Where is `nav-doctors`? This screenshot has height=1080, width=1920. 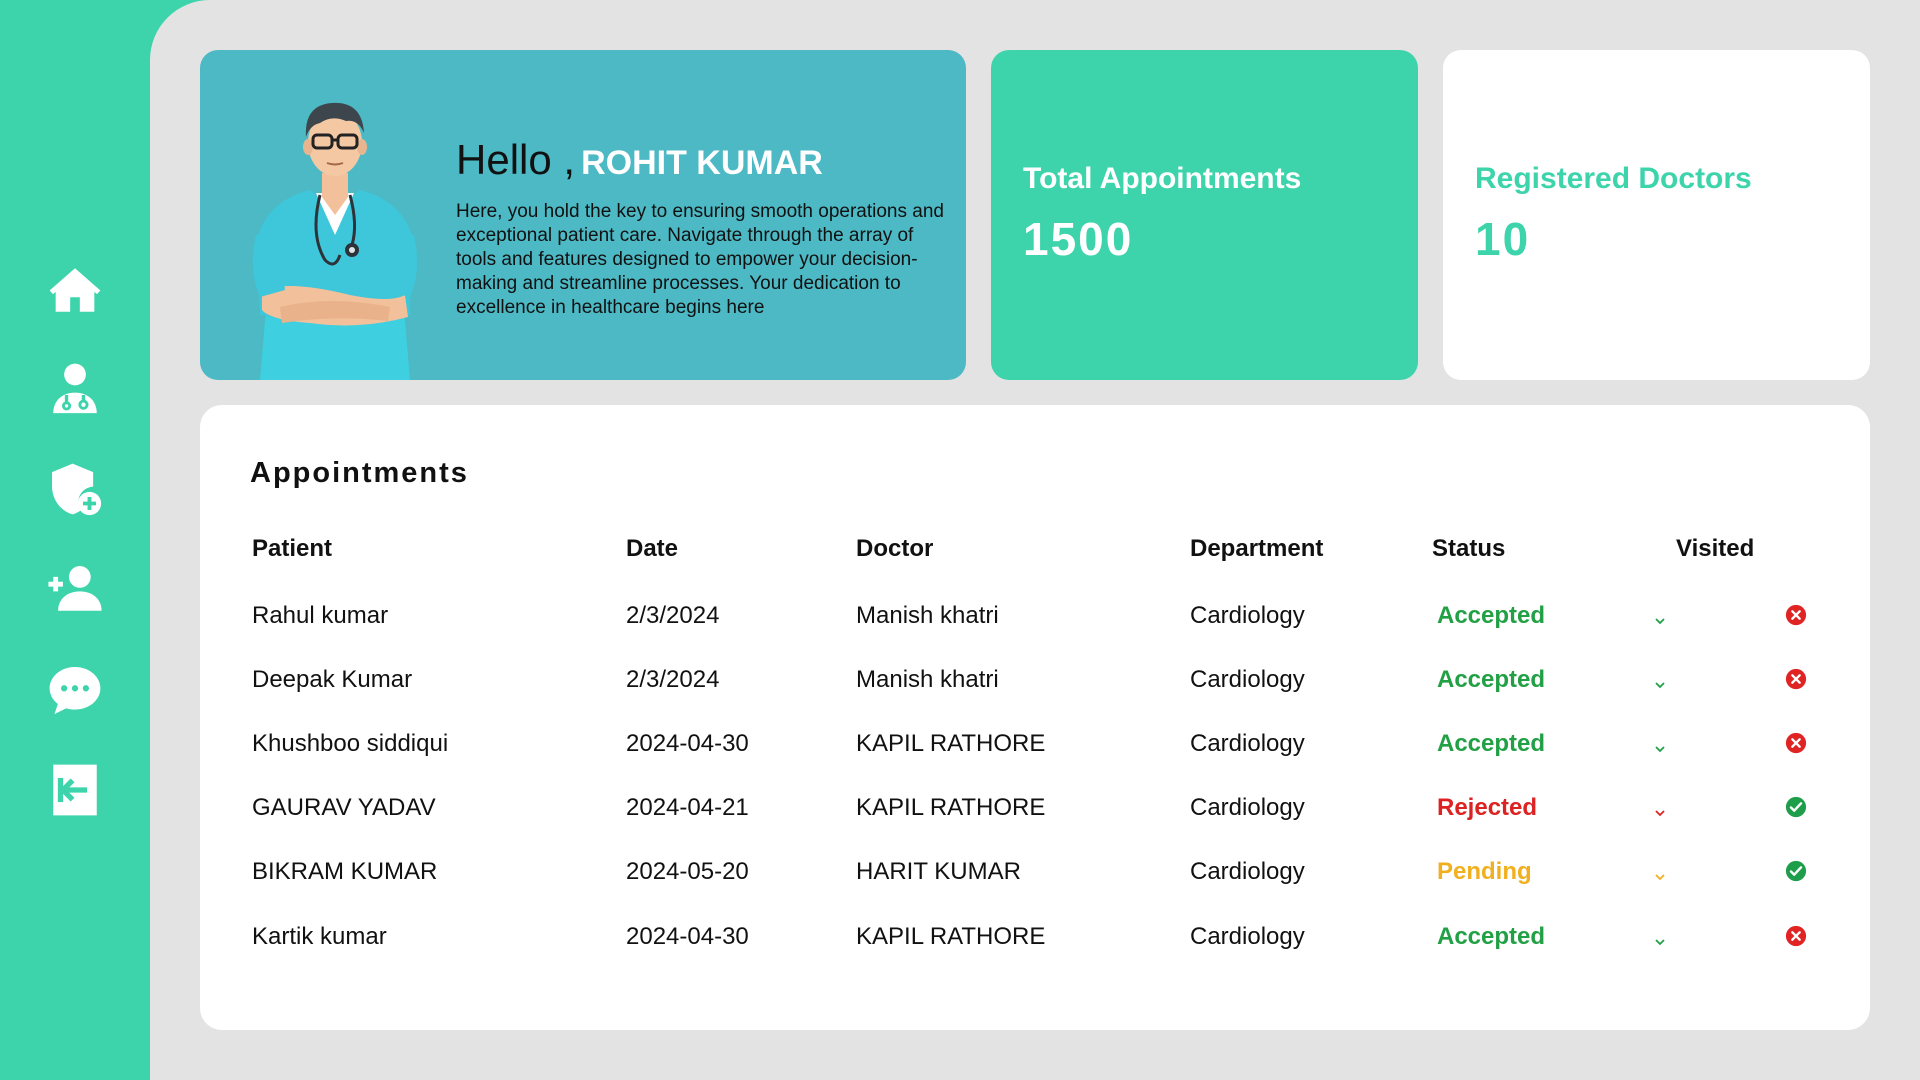 nav-doctors is located at coordinates (75, 389).